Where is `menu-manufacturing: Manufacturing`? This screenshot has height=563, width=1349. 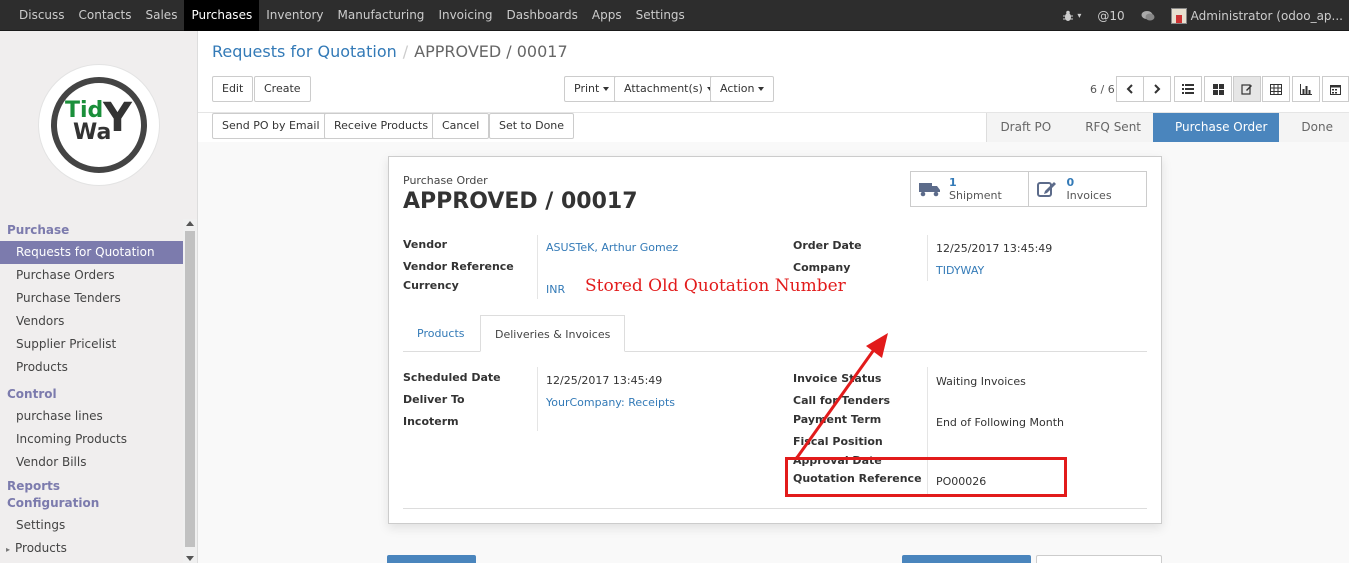 menu-manufacturing: Manufacturing is located at coordinates (381, 15).